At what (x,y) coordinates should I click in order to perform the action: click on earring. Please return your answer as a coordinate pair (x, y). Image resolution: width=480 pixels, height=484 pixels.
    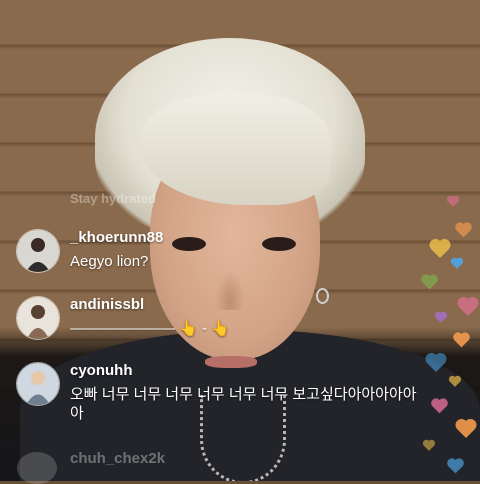
    Looking at the image, I should click on (322, 296).